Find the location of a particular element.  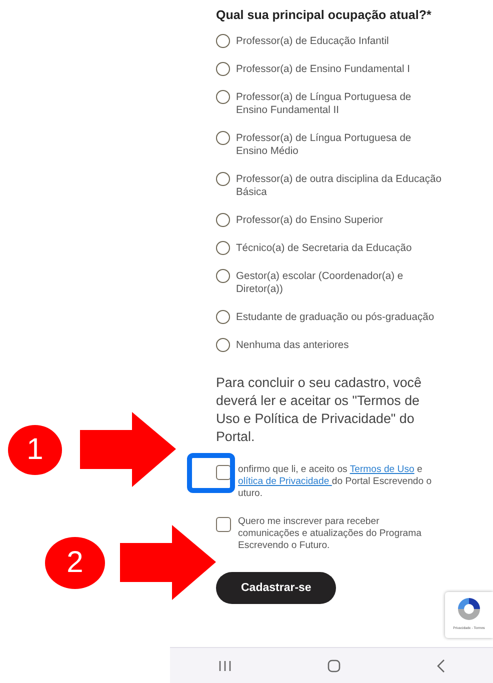

radio-option: Professor(a) de Ensino Fundamental I is located at coordinates (330, 69).